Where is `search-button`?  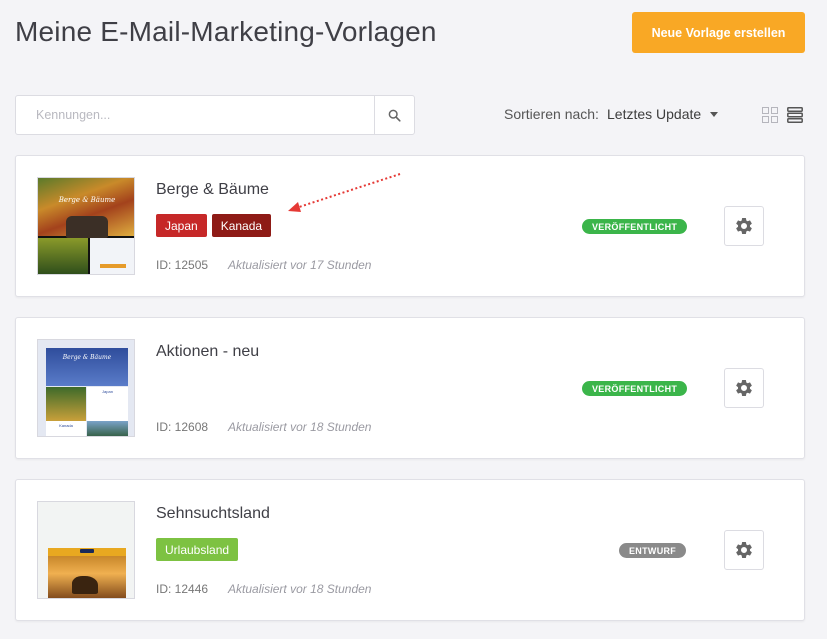
search-button is located at coordinates (394, 115).